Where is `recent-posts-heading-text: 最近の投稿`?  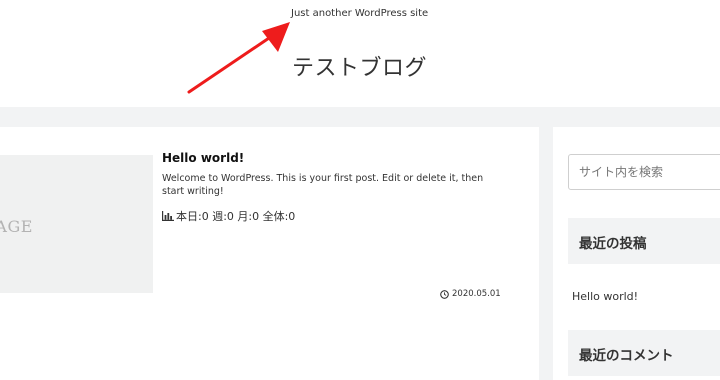
recent-posts-heading-text: 最近の投稿 is located at coordinates (613, 244).